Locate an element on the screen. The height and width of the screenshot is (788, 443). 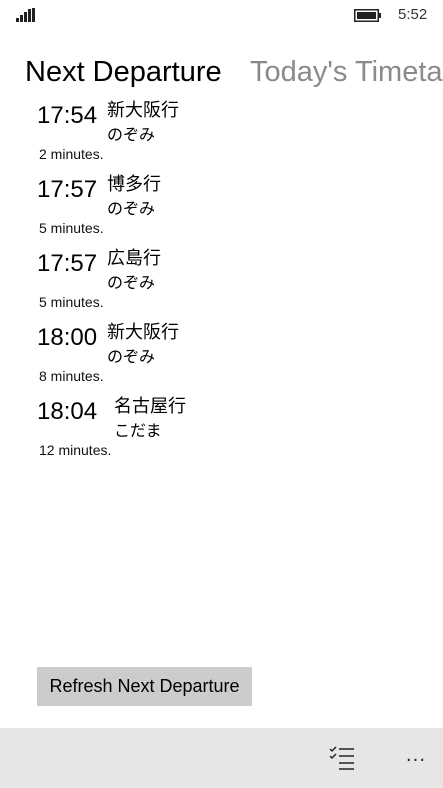
departure-time: 18:04 is located at coordinates (67, 411).